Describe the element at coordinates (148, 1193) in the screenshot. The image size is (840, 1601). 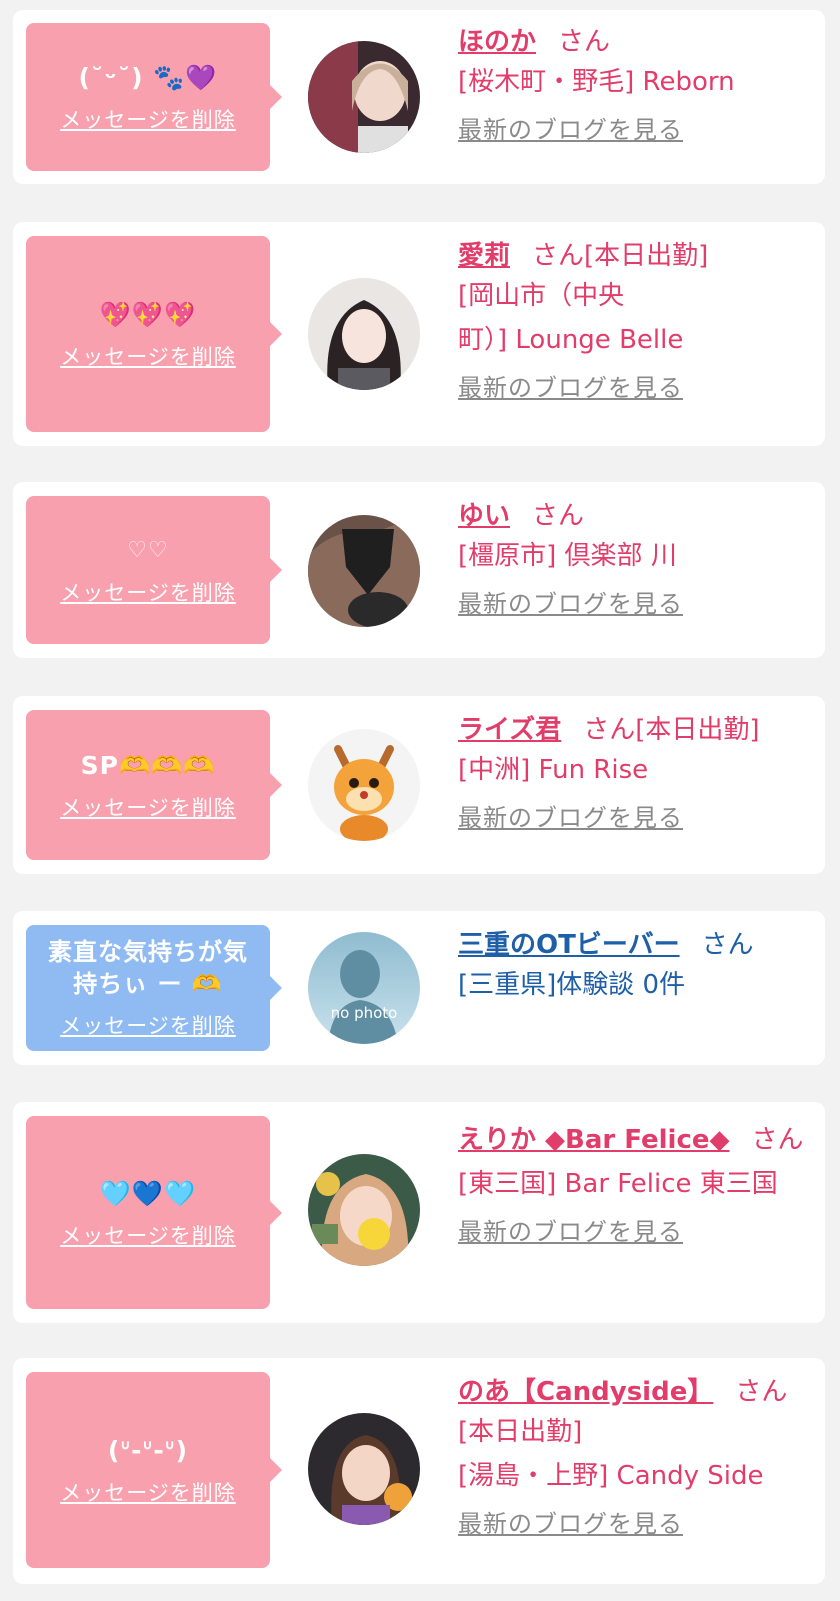
I see `message-text: 🩵💙🩵` at that location.